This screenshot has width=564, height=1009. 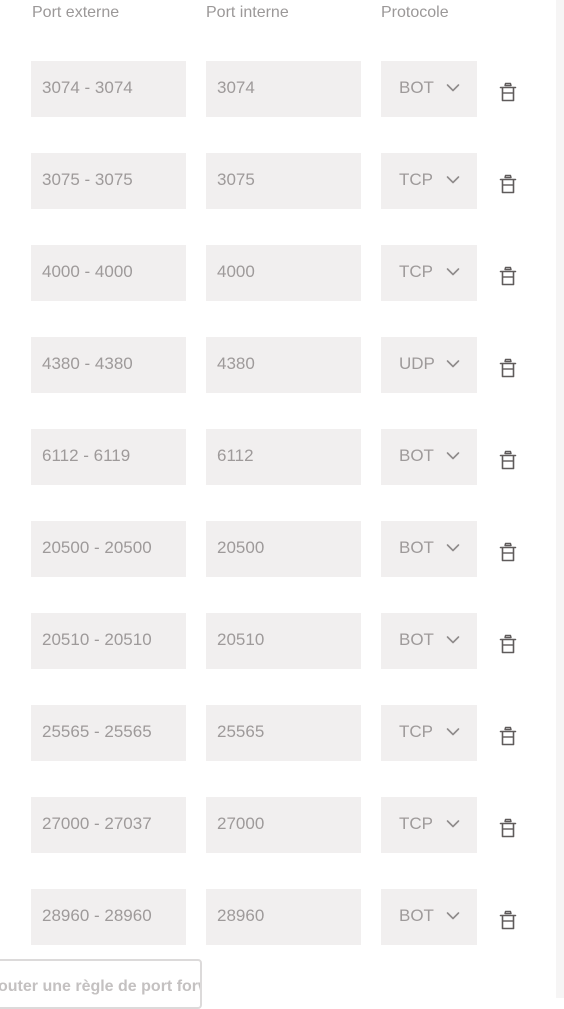 I want to click on internal-port-input: 25565, so click(x=283, y=733).